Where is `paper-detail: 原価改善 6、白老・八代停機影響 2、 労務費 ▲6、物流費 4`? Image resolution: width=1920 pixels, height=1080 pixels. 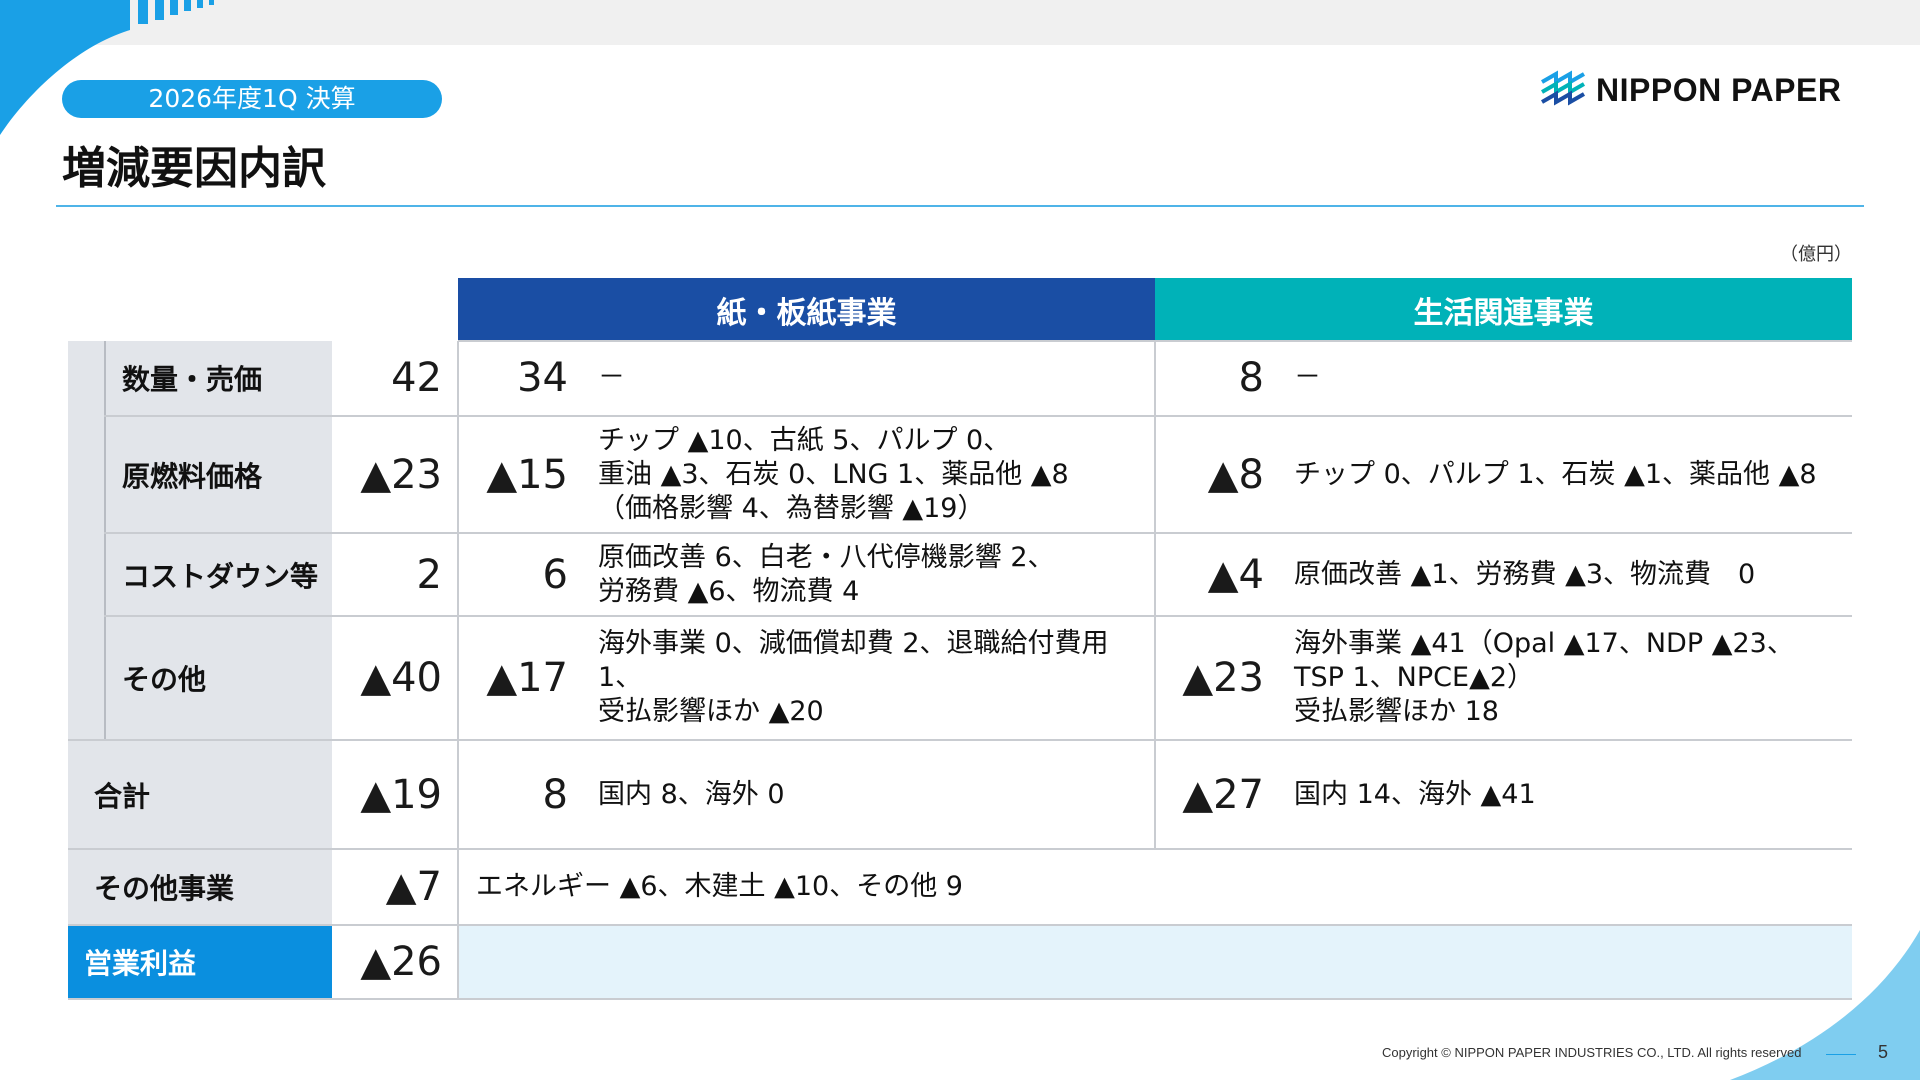
paper-detail: 原価改善 6、白老・八代停機影響 2、 労務費 ▲6、物流費 4 is located at coordinates (875, 574).